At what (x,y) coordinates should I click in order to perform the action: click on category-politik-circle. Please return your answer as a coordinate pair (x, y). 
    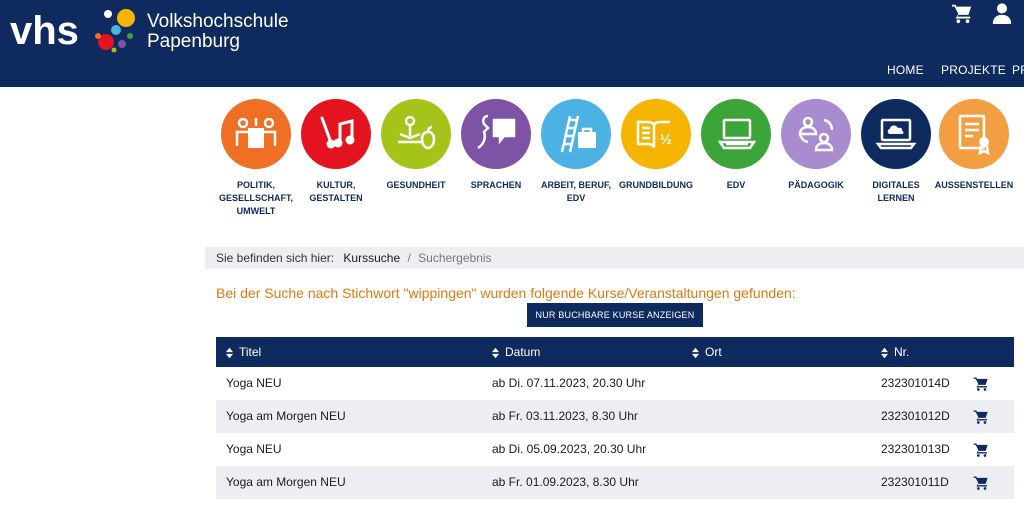
    Looking at the image, I should click on (256, 134).